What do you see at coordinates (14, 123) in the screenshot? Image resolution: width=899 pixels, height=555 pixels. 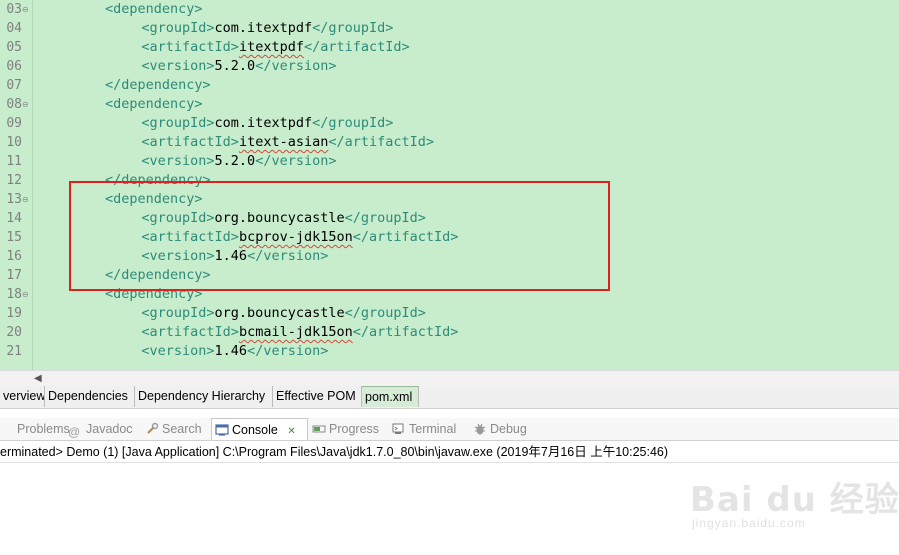 I see `line-number: 09` at bounding box center [14, 123].